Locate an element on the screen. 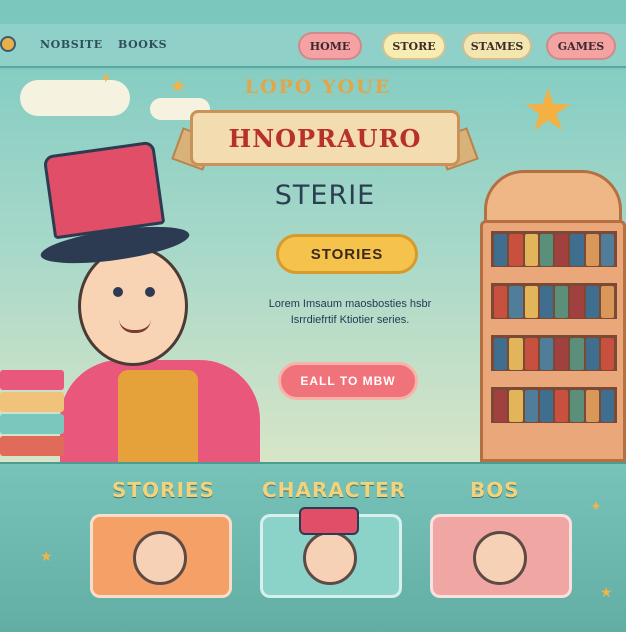  top-navigation: NOBSITE BOOKS HOME STORE STAMES GAMES is located at coordinates (313, 46).